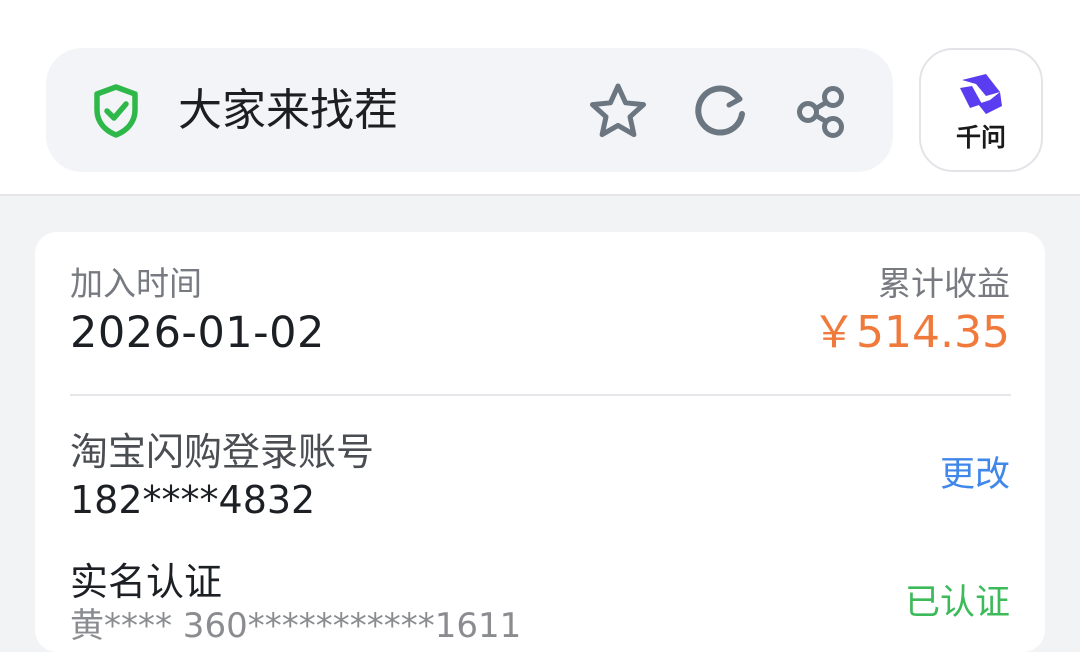 The width and height of the screenshot is (1080, 652). Describe the element at coordinates (540, 395) in the screenshot. I see `section-divider` at that location.